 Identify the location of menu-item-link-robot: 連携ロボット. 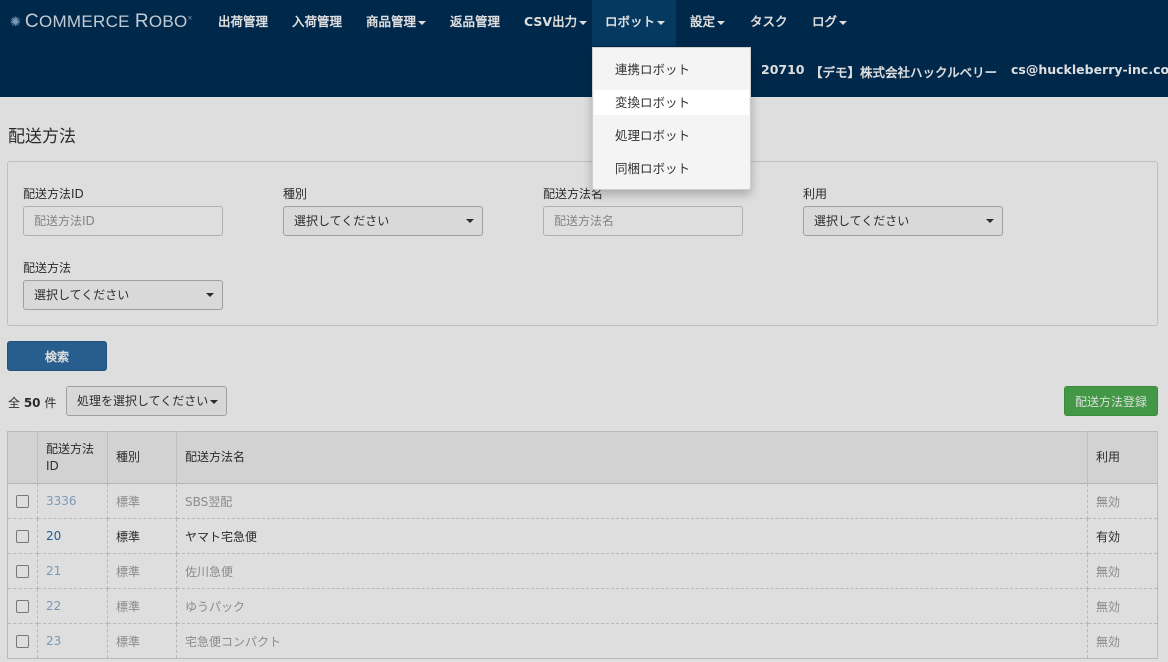
(671, 69).